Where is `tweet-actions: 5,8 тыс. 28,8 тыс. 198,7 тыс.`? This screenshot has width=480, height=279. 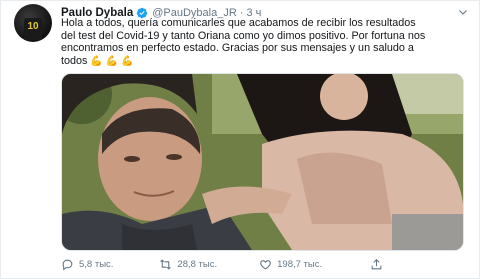
tweet-actions: 5,8 тыс. 28,8 тыс. 198,7 тыс. is located at coordinates (241, 264).